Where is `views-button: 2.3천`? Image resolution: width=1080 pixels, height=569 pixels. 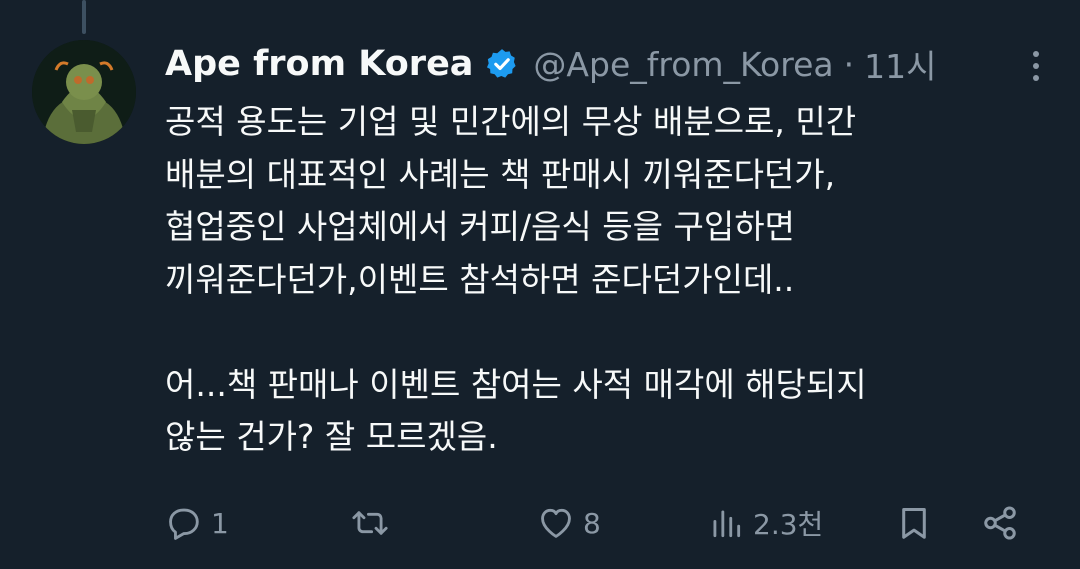
views-button: 2.3천 is located at coordinates (765, 523).